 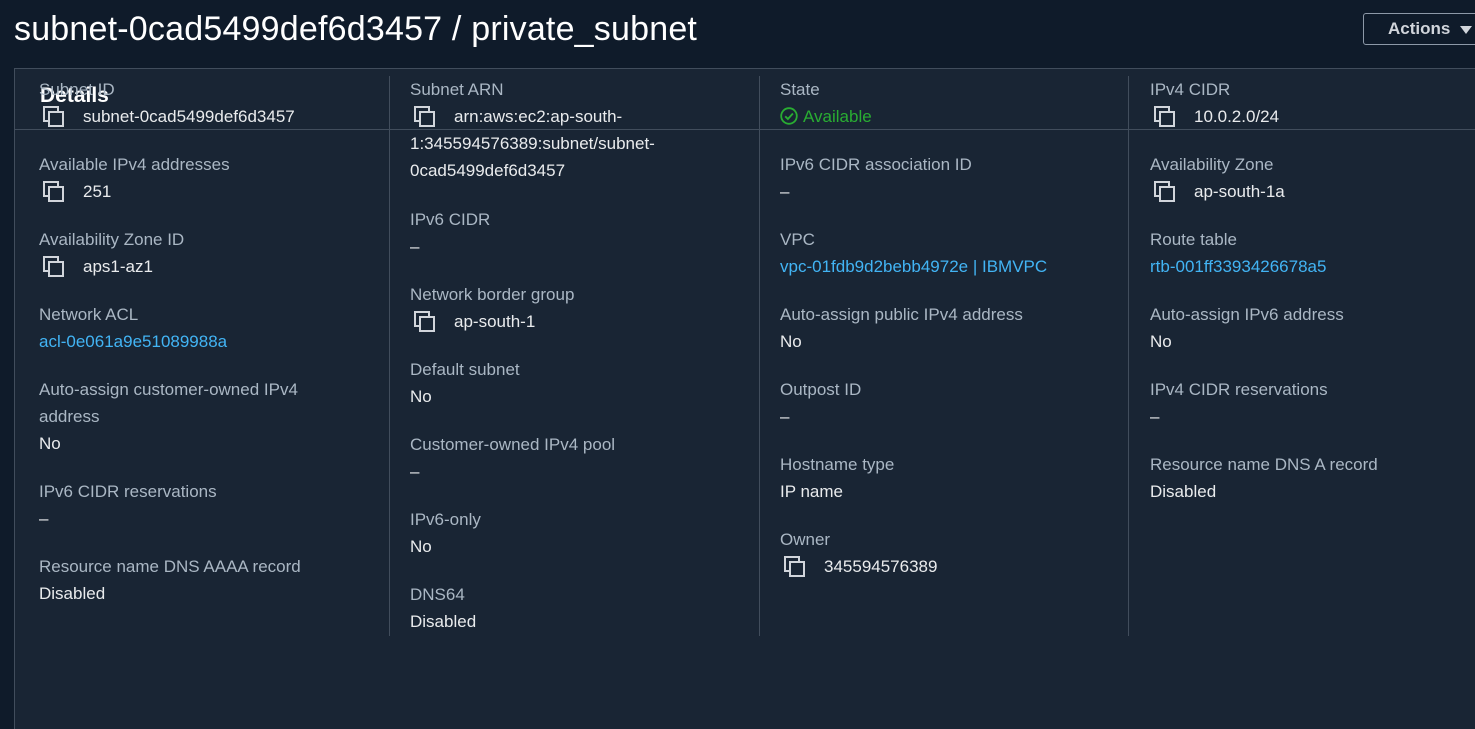 I want to click on dns64-value: Disabled, so click(x=443, y=621).